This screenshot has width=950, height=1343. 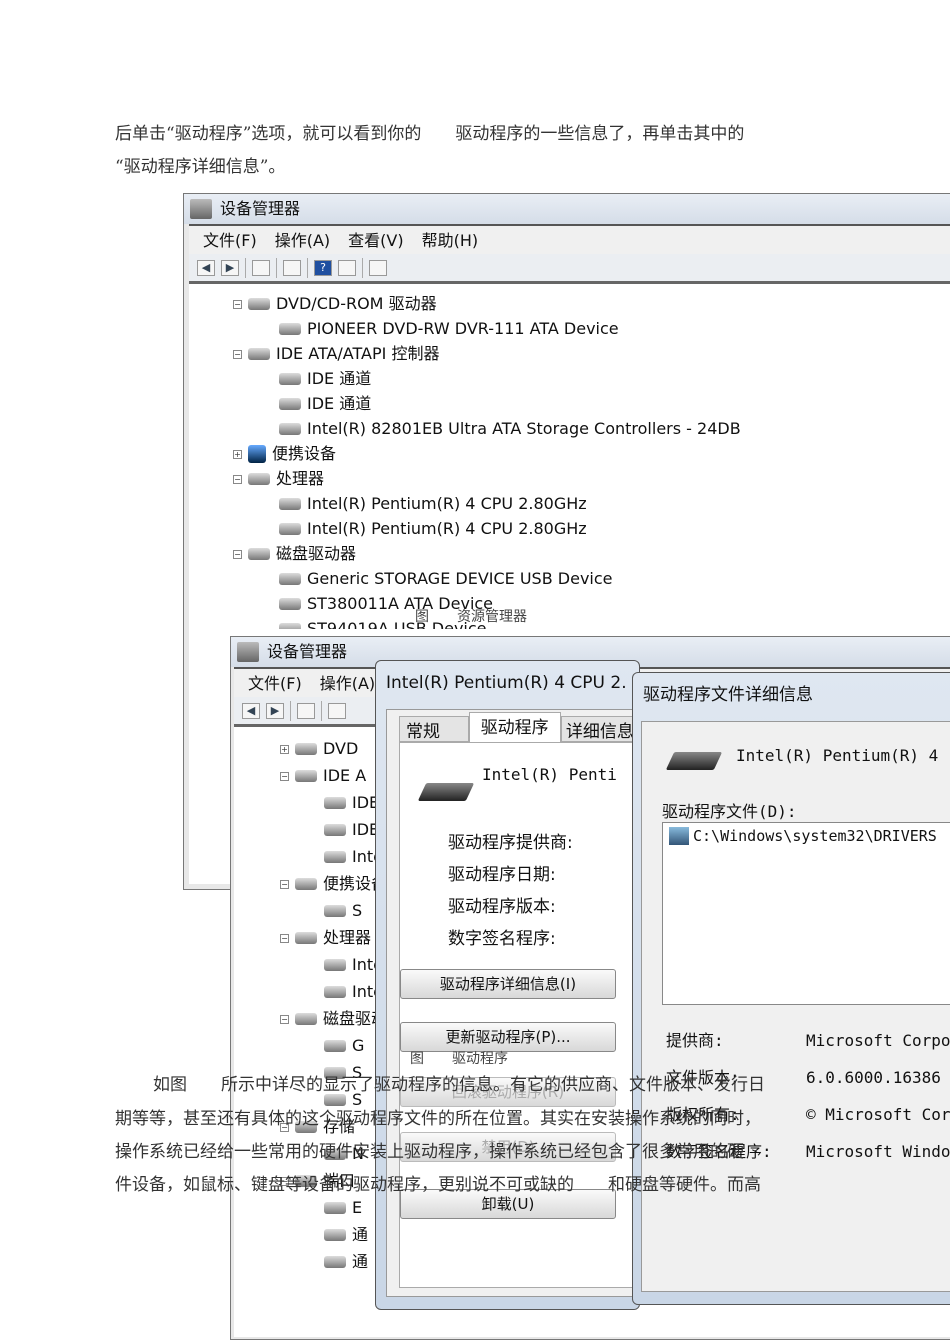 I want to click on tree-node: + 便携设备, so click(x=284, y=454).